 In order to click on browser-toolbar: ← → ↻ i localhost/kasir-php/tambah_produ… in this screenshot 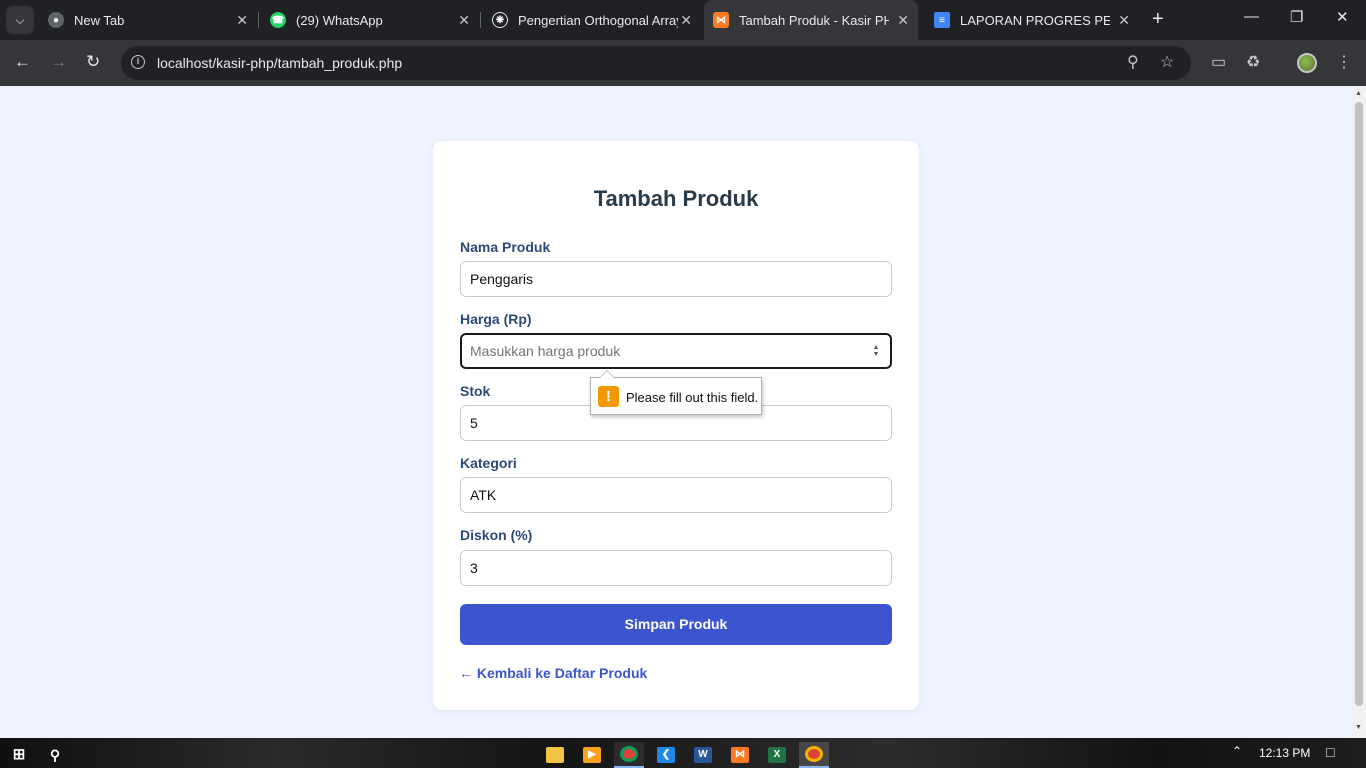, I will do `click(683, 63)`.